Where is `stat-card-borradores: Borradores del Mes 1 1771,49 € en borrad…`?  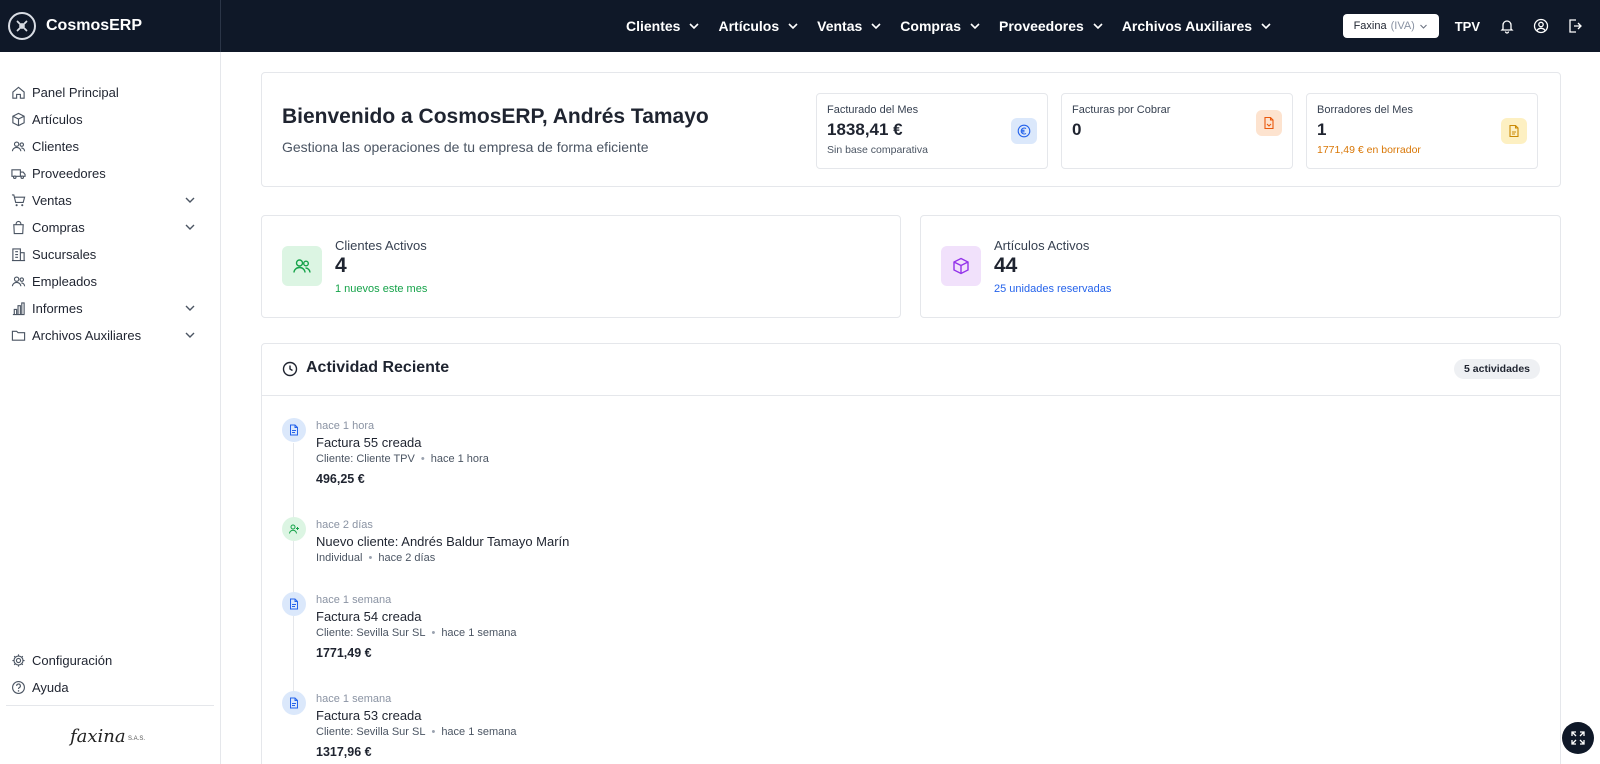 stat-card-borradores: Borradores del Mes 1 1771,49 € en borrad… is located at coordinates (1422, 131).